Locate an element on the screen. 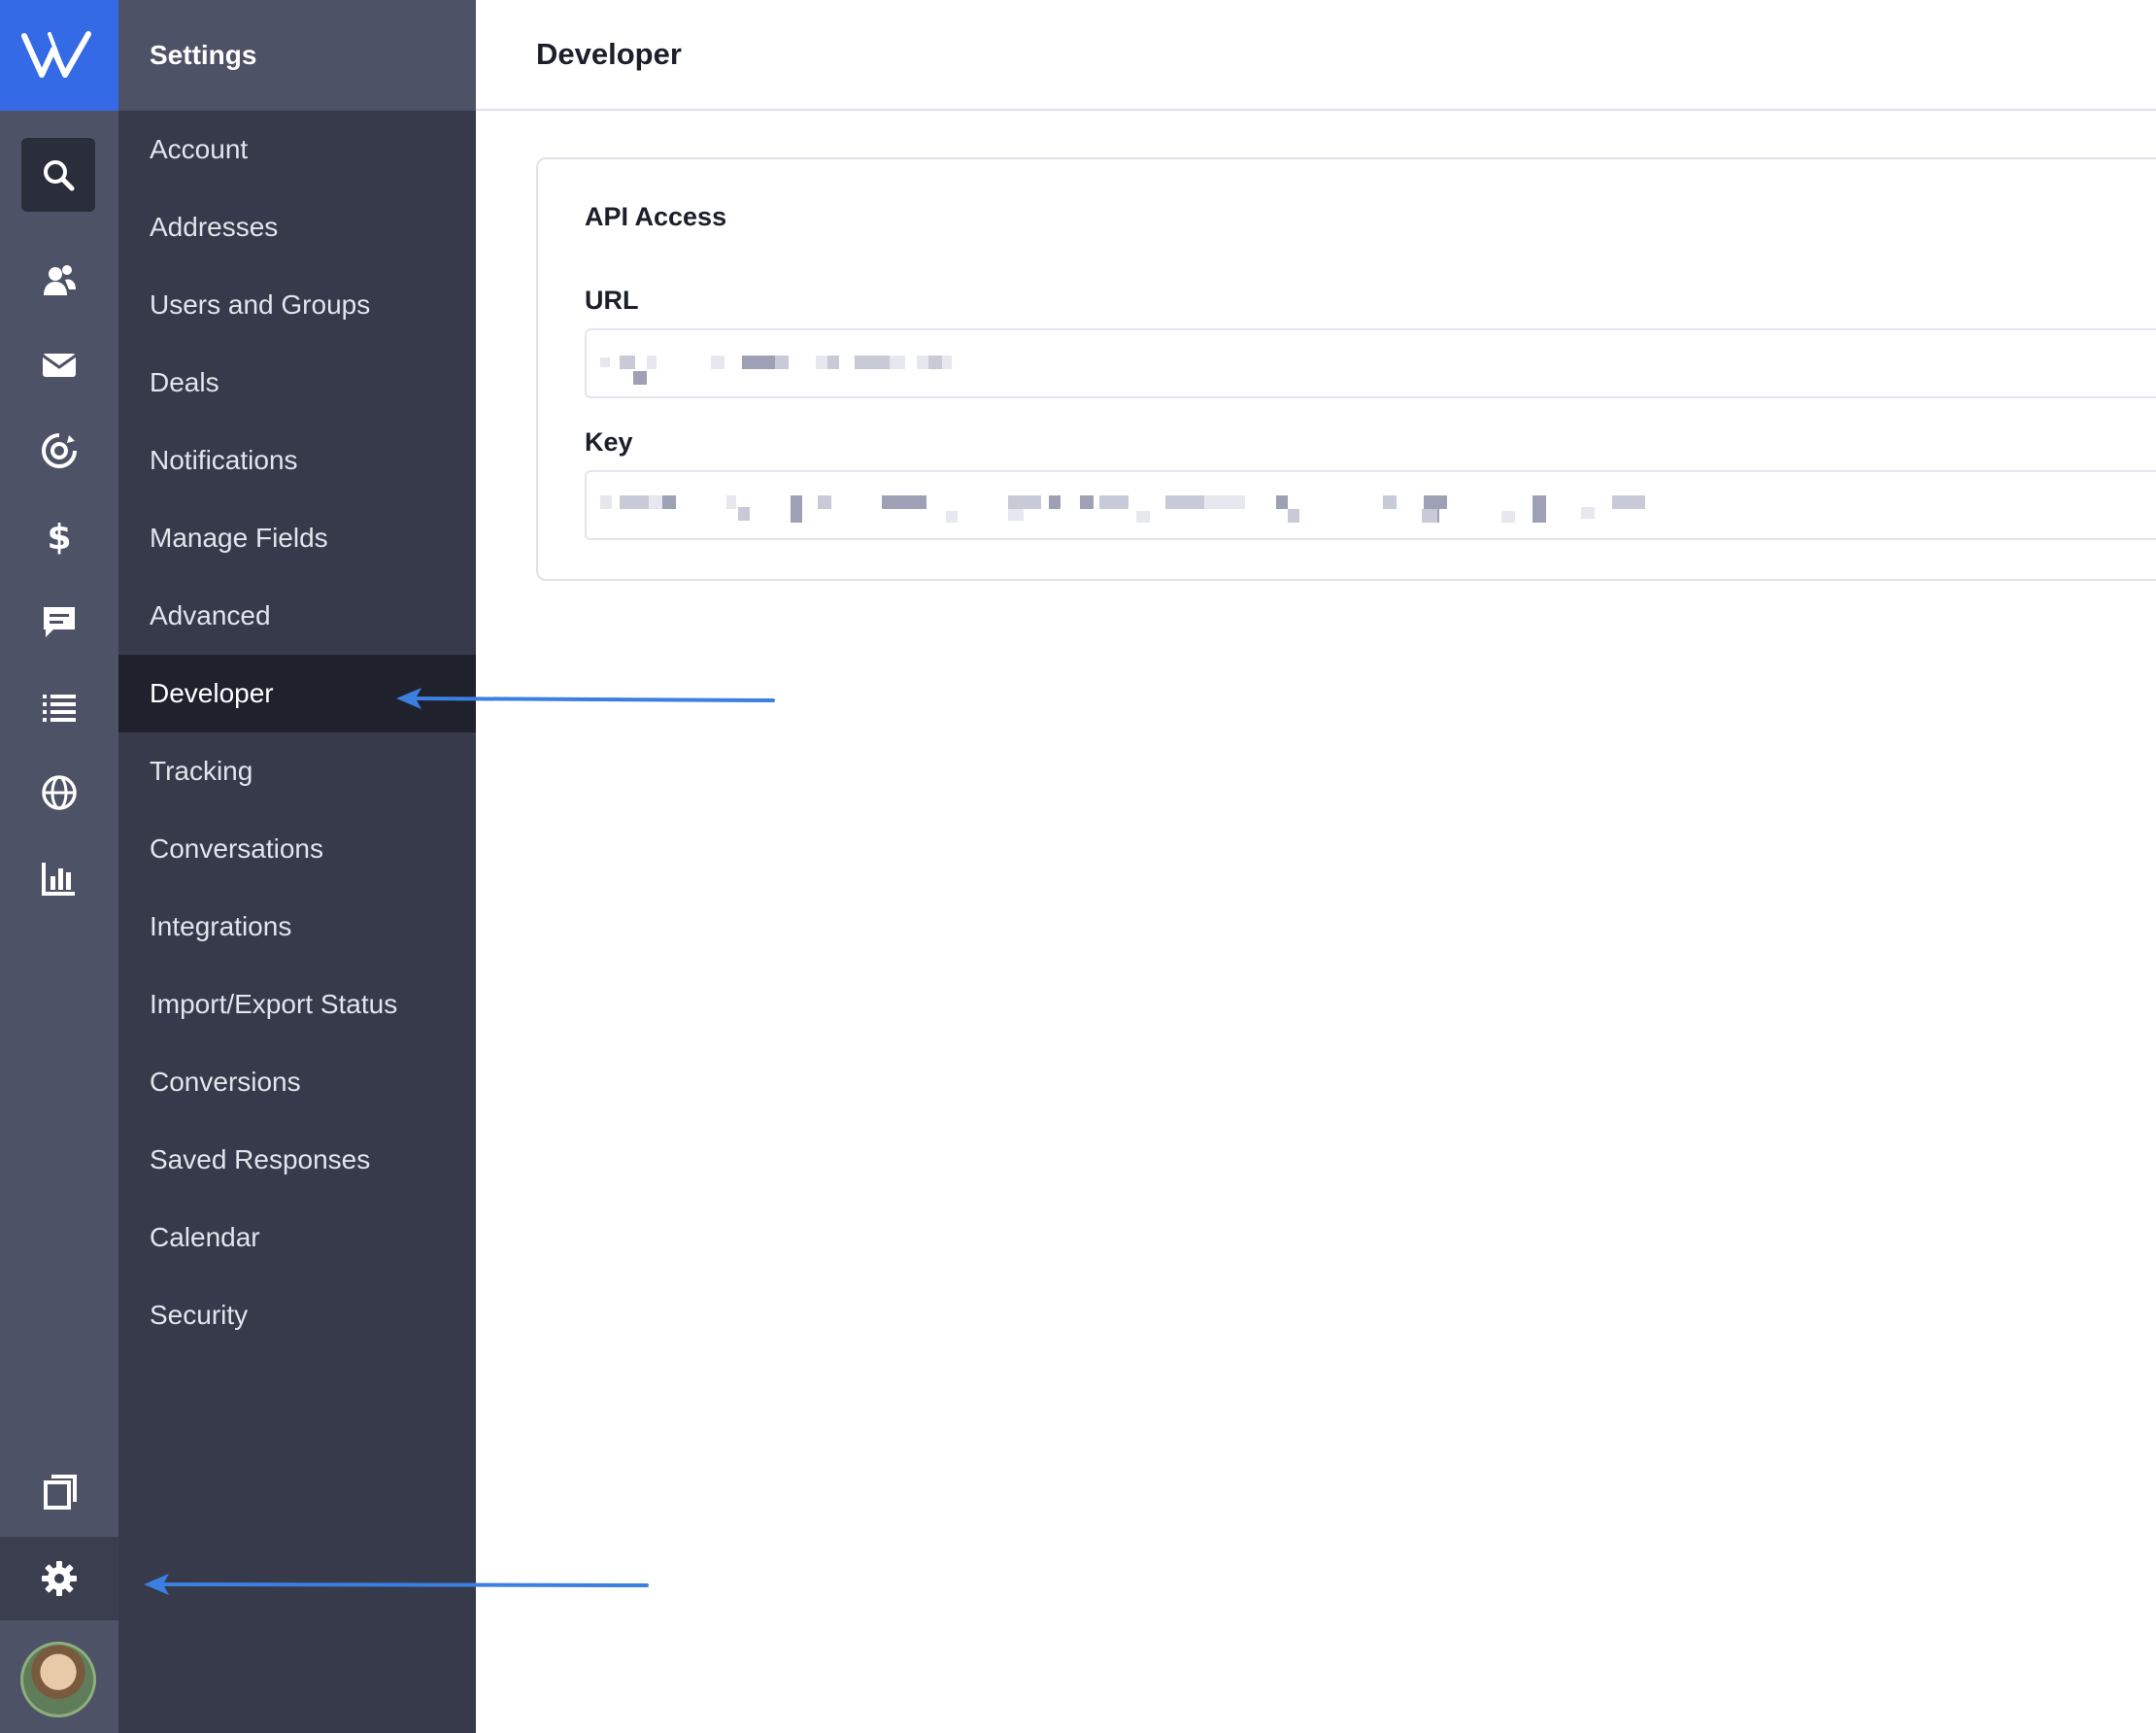 This screenshot has width=2156, height=1733. globe-icon is located at coordinates (59, 792).